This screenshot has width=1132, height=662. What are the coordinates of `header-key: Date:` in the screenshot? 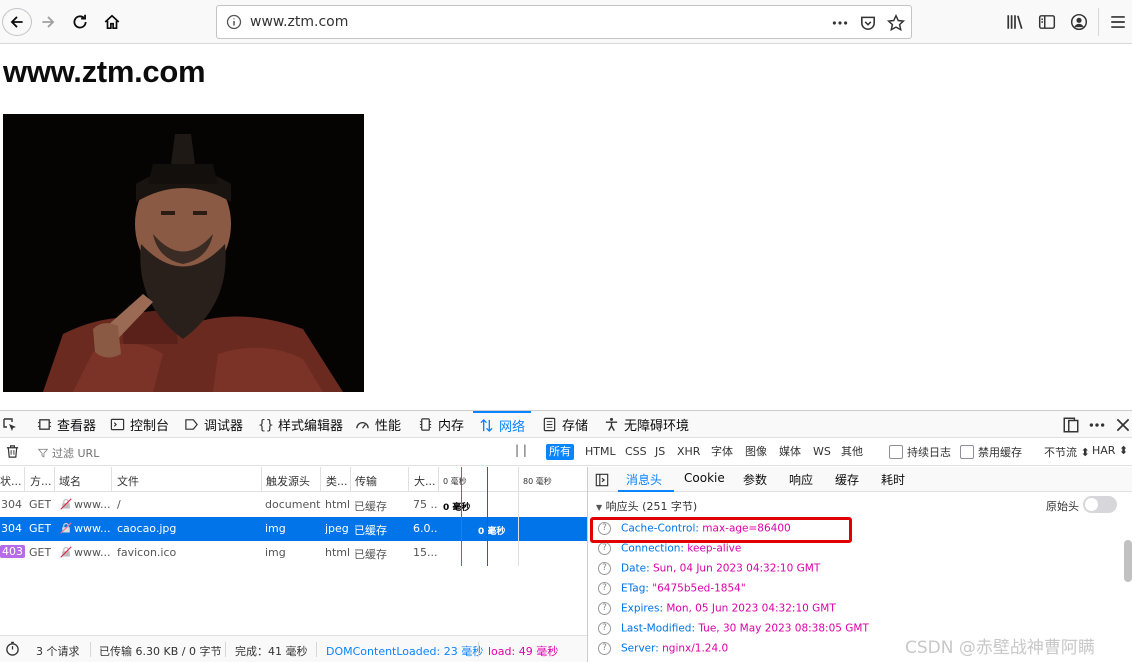 It's located at (635, 568).